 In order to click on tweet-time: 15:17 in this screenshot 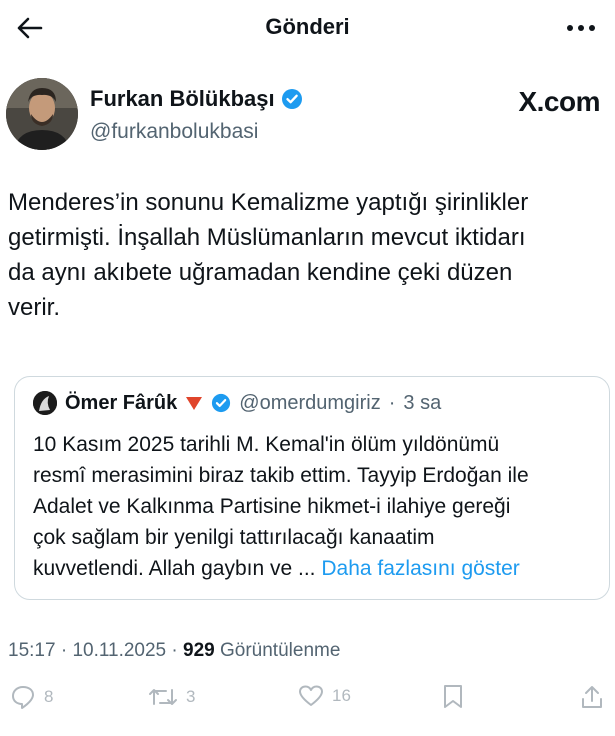, I will do `click(32, 650)`.